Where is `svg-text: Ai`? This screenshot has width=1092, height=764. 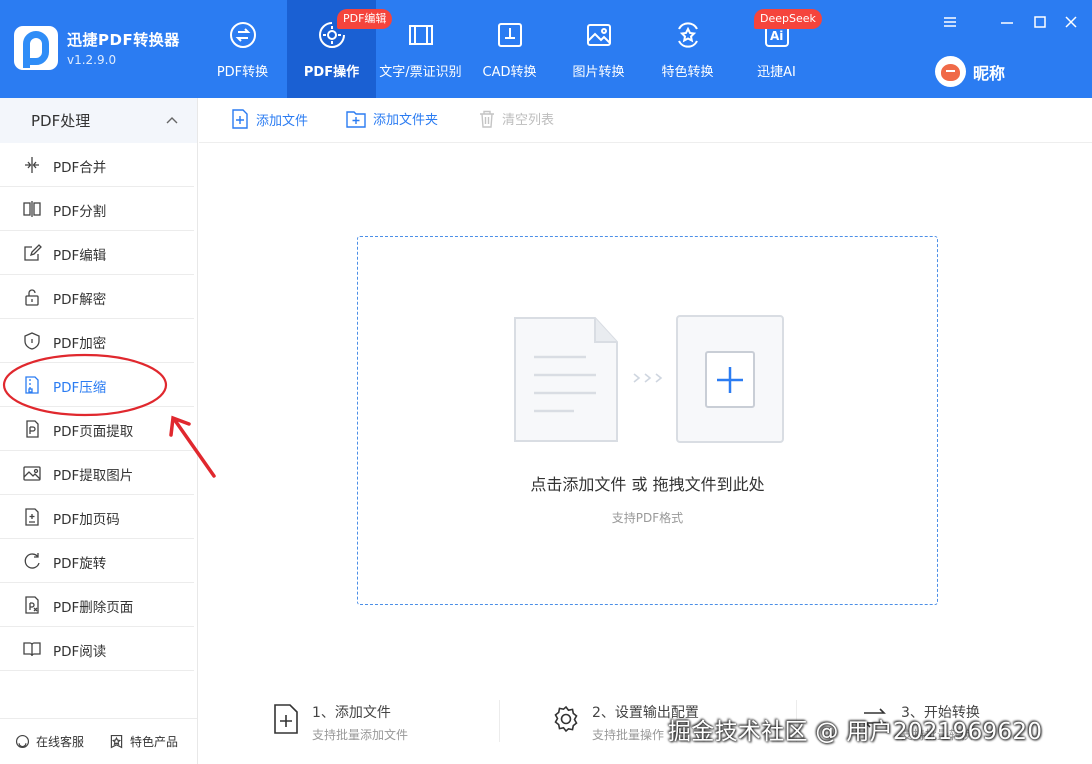 svg-text: Ai is located at coordinates (776, 36).